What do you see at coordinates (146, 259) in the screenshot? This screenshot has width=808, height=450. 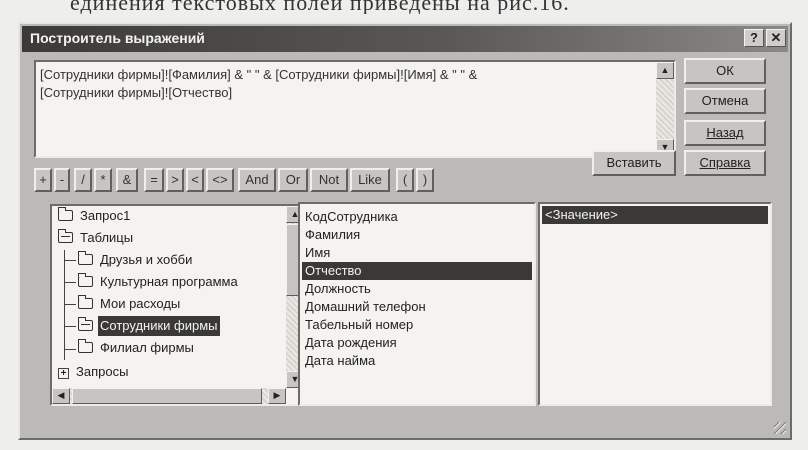 I see `tree-item-label: Друзья и хобби` at bounding box center [146, 259].